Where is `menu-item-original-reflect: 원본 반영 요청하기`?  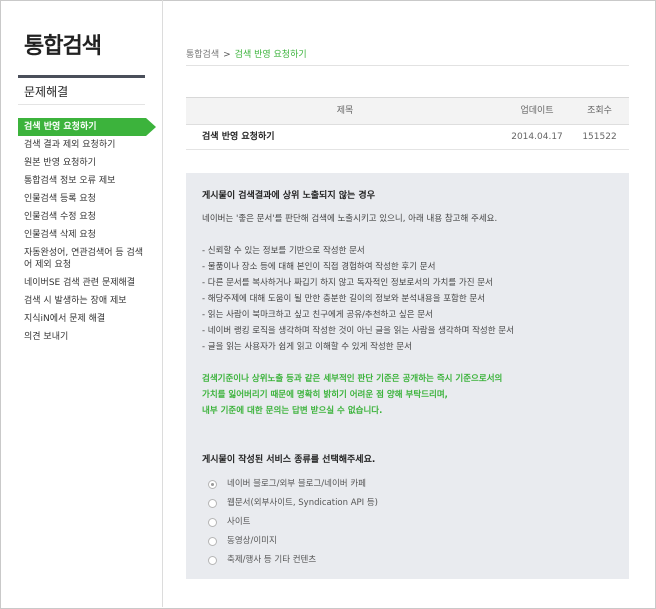 menu-item-original-reflect: 원본 반영 요청하기 is located at coordinates (81, 163).